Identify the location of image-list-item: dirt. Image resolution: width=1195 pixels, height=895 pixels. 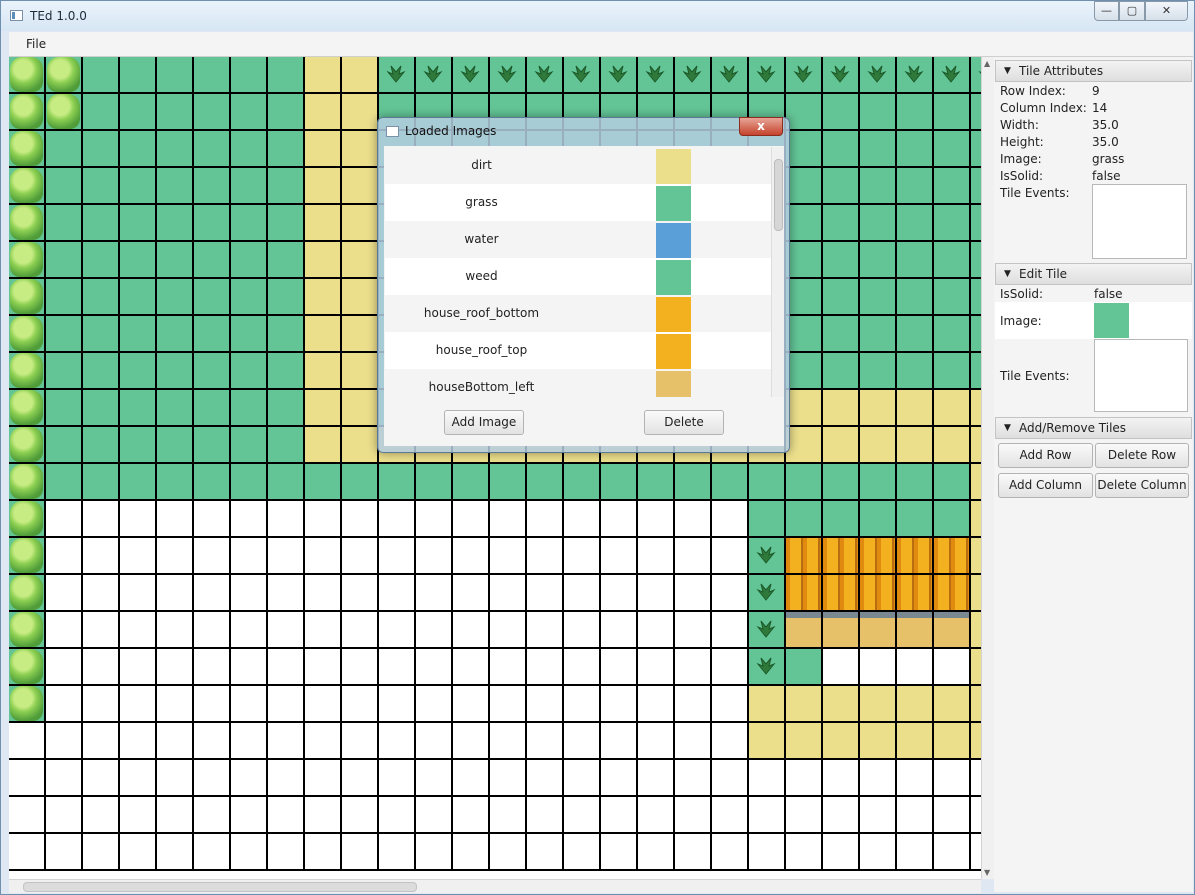
(578, 165).